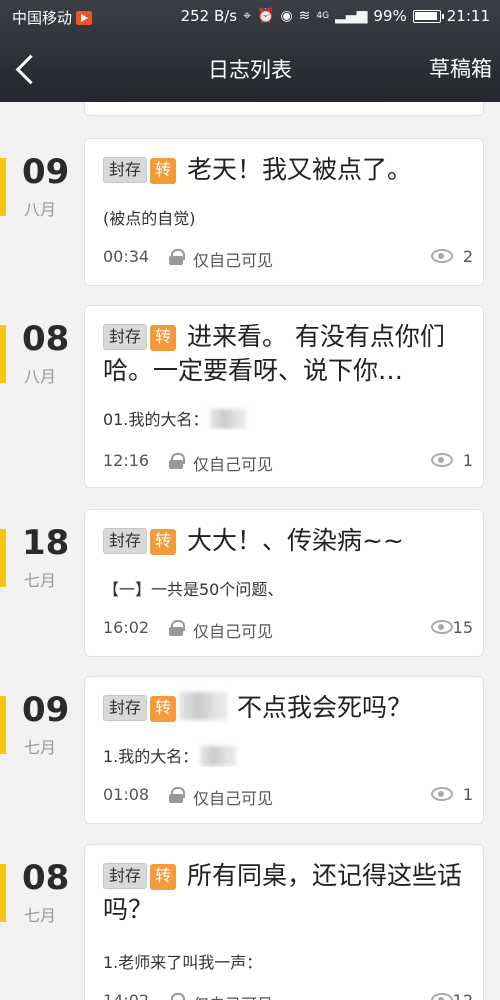 The width and height of the screenshot is (500, 1000). I want to click on clock: 21:11, so click(468, 16).